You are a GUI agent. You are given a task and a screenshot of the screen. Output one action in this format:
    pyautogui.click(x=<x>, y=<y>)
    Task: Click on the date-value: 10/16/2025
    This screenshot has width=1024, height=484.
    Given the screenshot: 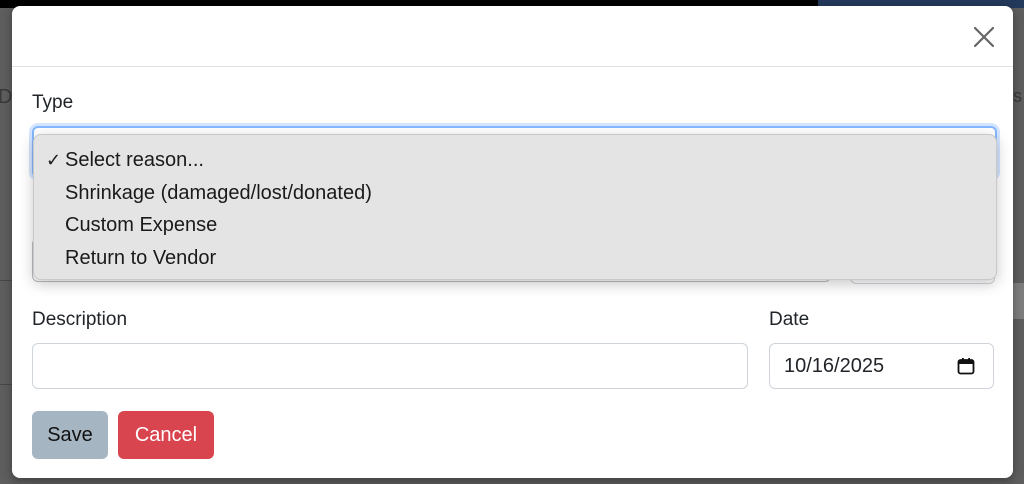 What is the action you would take?
    pyautogui.click(x=834, y=365)
    